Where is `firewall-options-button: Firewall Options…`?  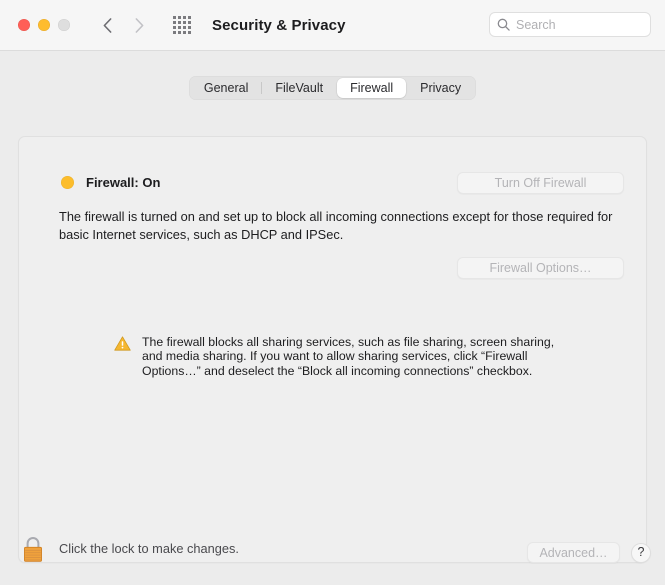
firewall-options-button: Firewall Options… is located at coordinates (540, 268).